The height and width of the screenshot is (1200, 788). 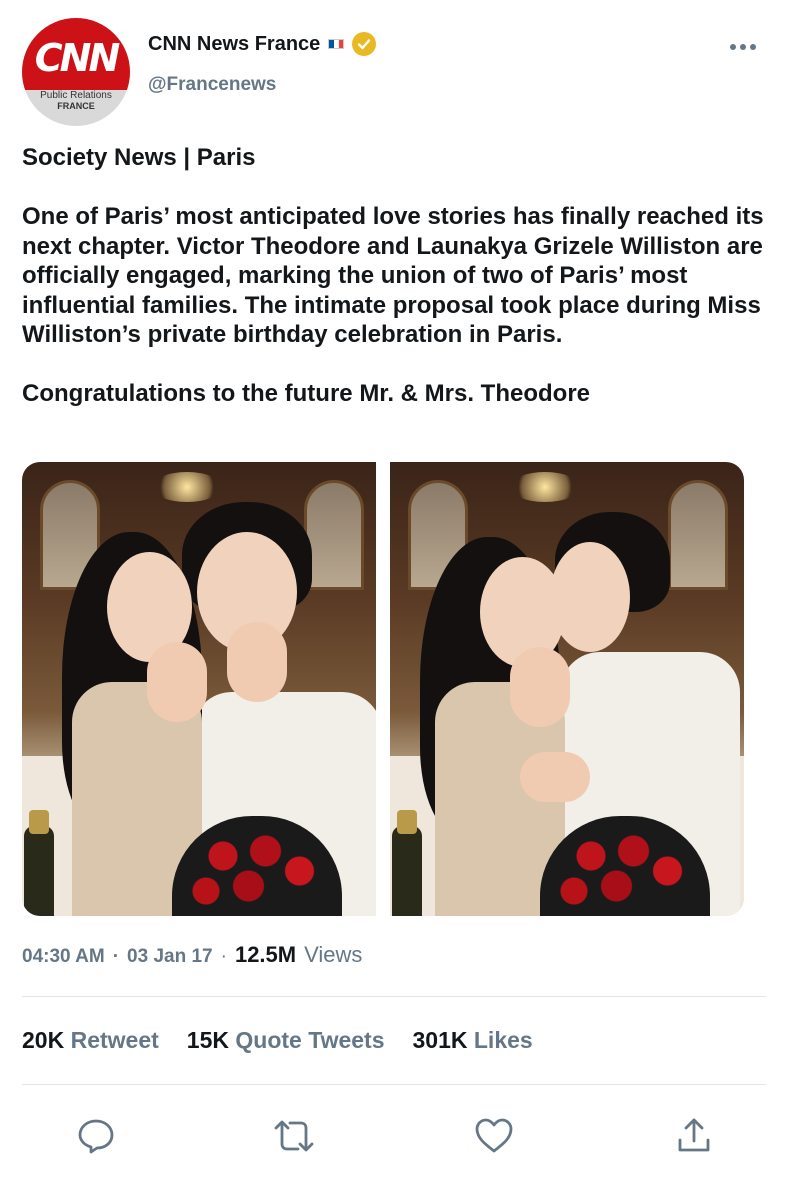 I want to click on quote-tweets-stat: 15K Quote Tweets, so click(x=286, y=1040).